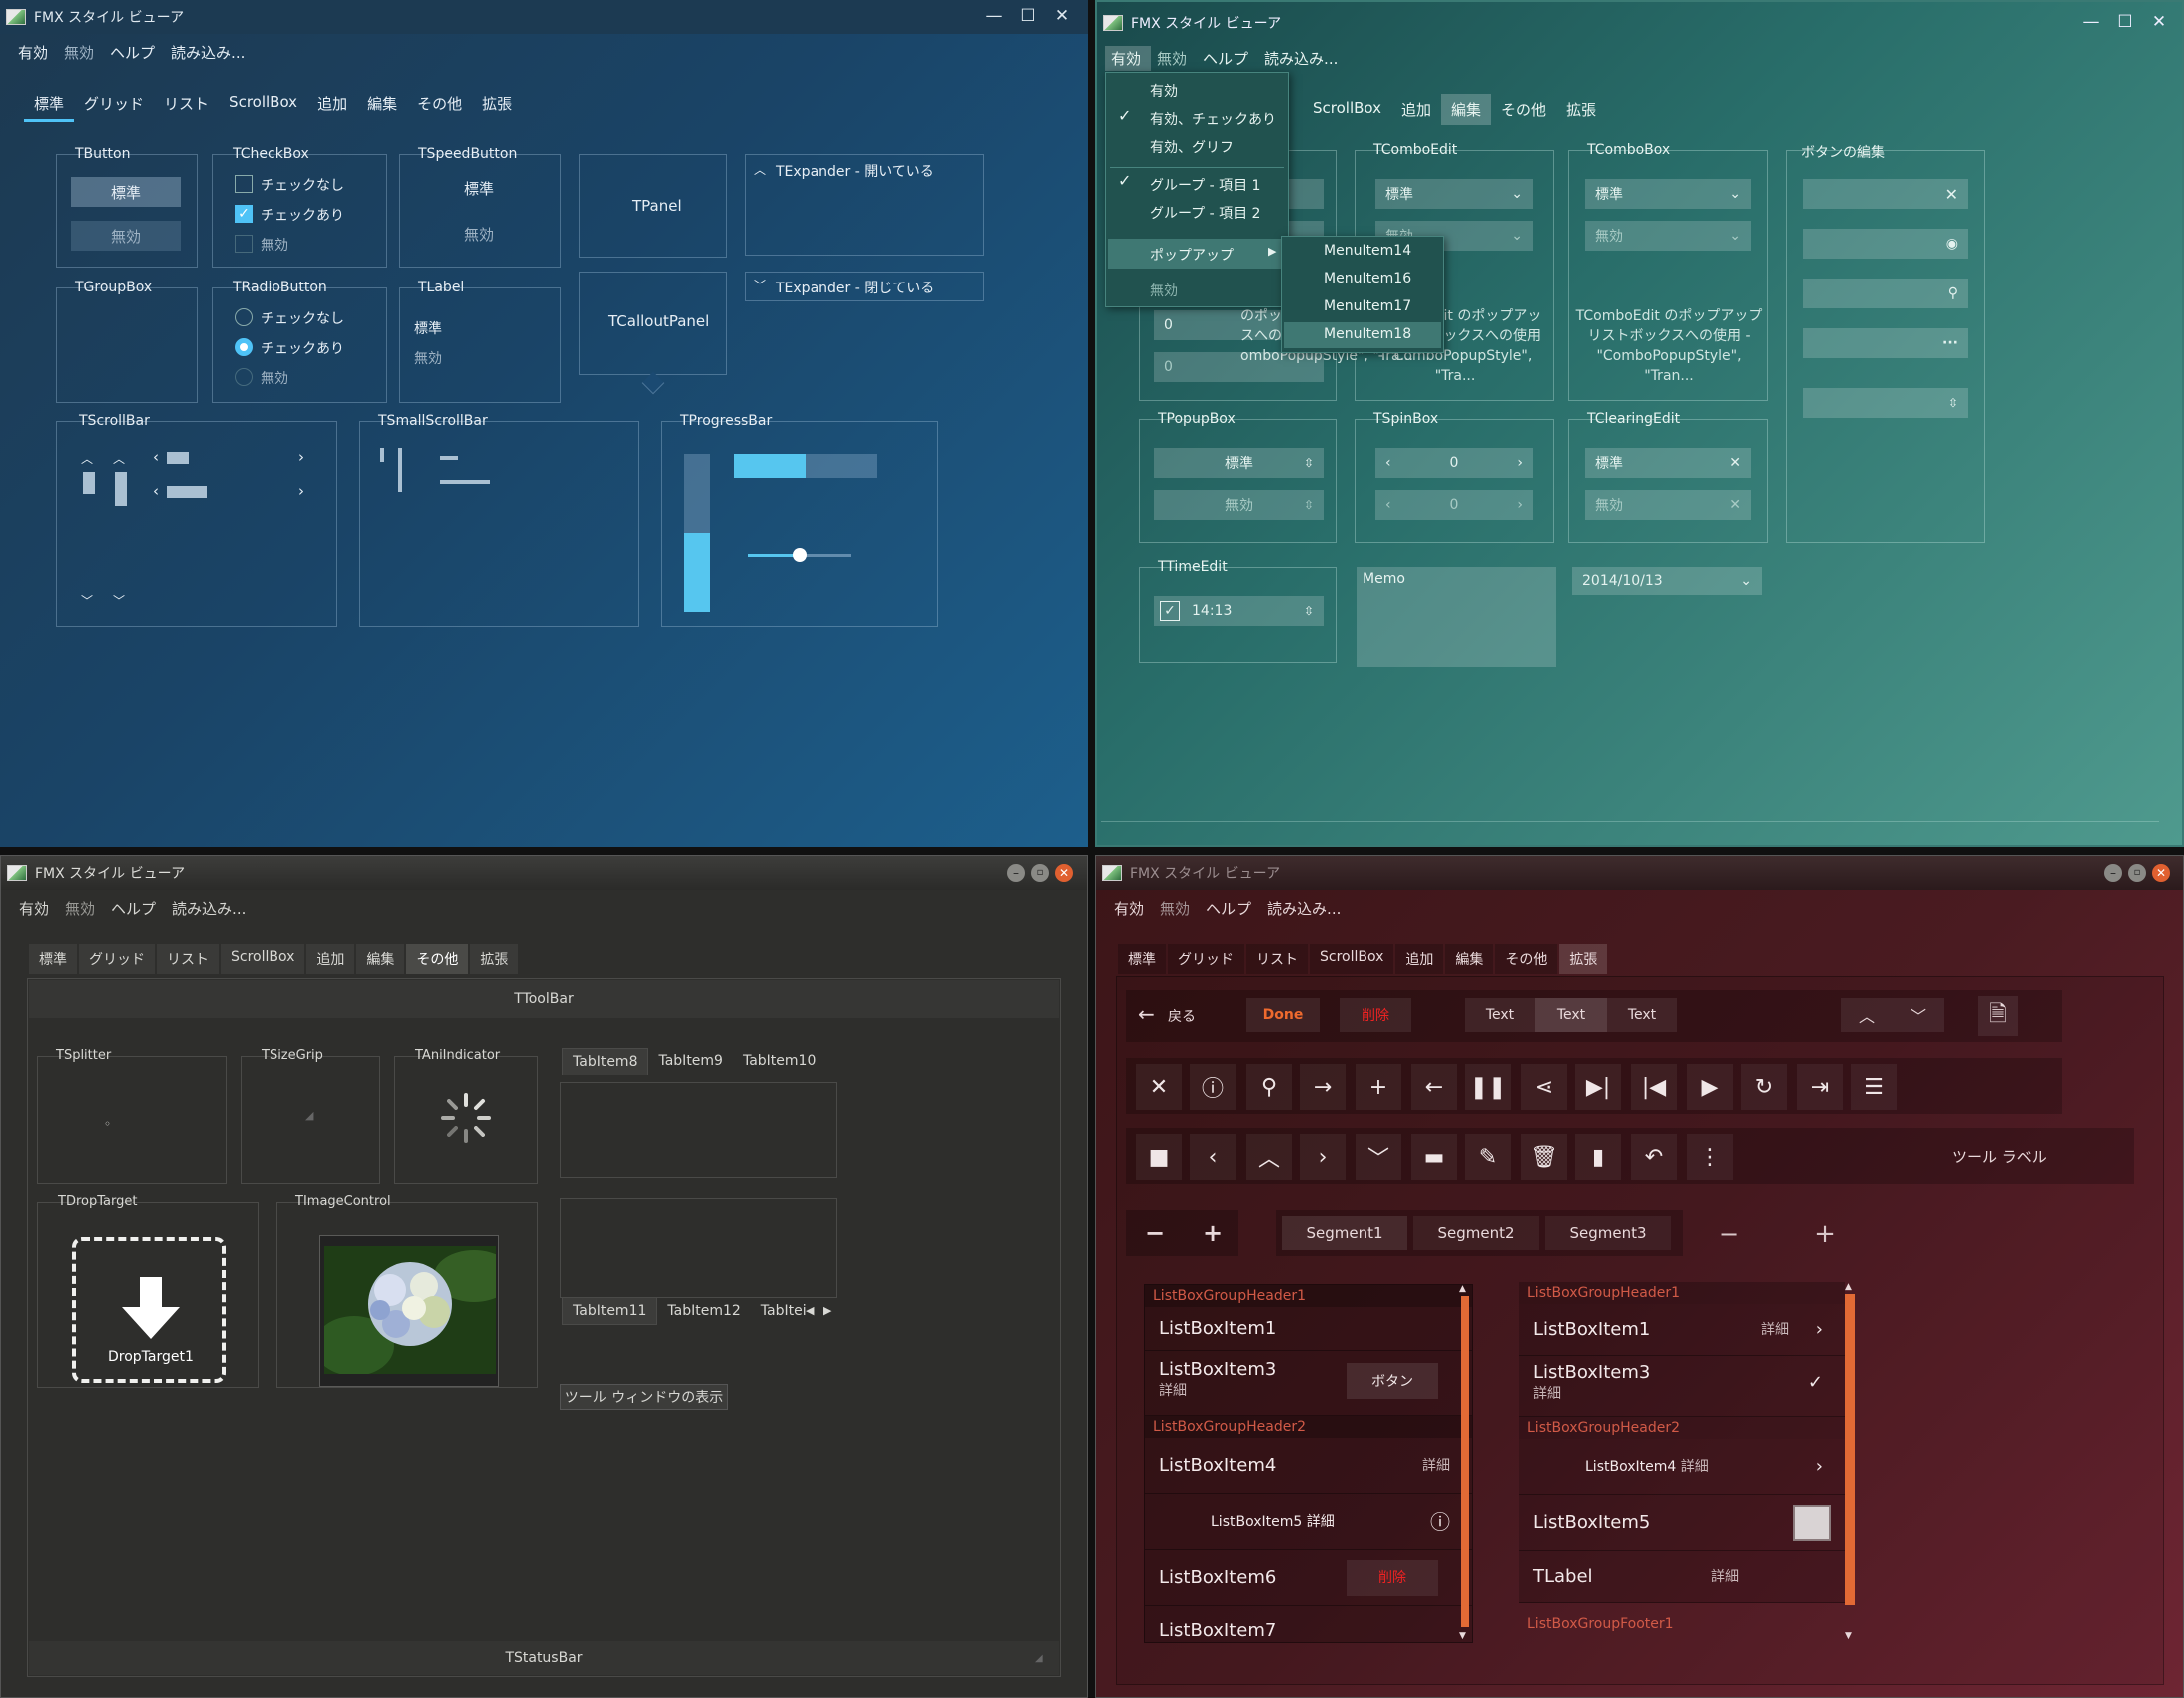 The height and width of the screenshot is (1698, 2184). Describe the element at coordinates (1710, 1087) in the screenshot. I see `play-icon: ▶` at that location.